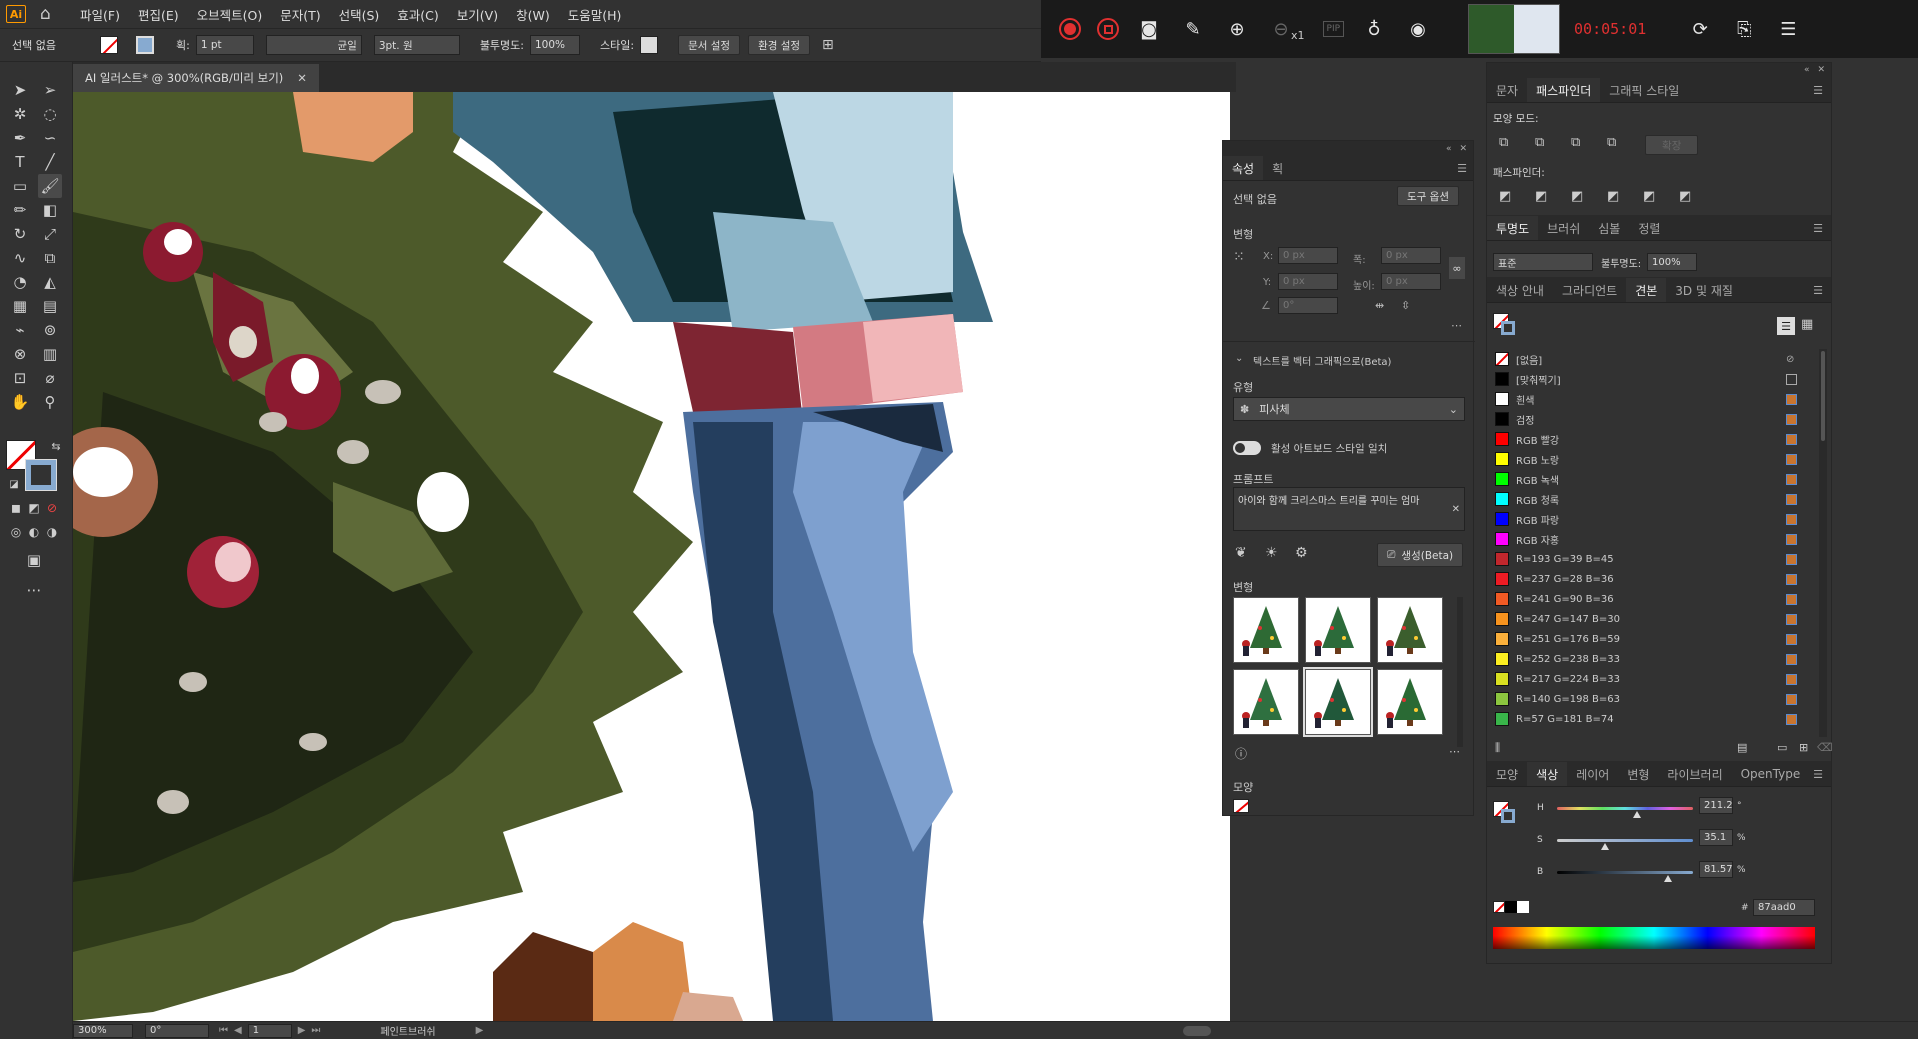 This screenshot has height=1039, width=1918. Describe the element at coordinates (52, 508) in the screenshot. I see `none-mode-icon: ⊘` at that location.